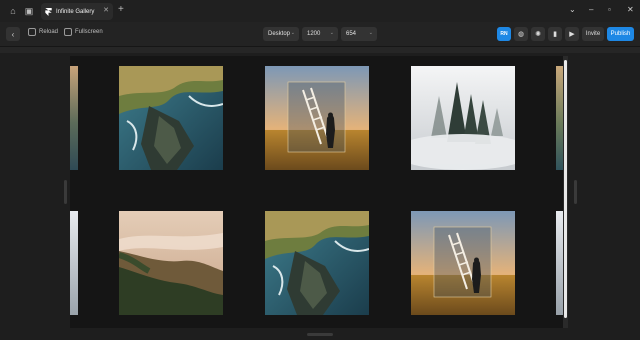  Describe the element at coordinates (49, 32) in the screenshot. I see `reload-label: Reload` at that location.